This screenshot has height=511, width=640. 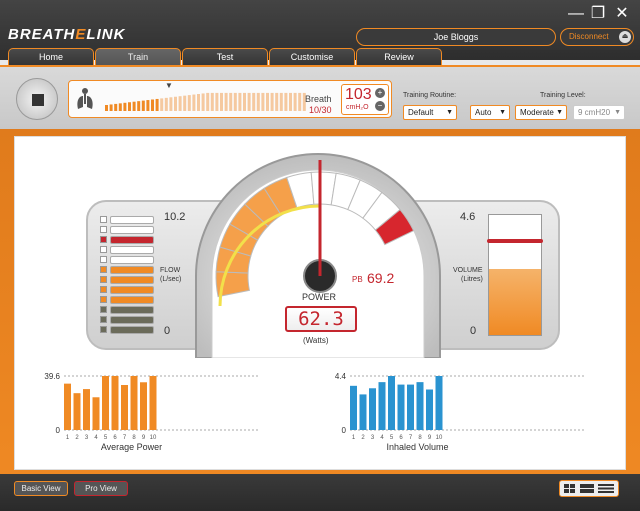 I want to click on tab-train: Train, so click(x=138, y=57).